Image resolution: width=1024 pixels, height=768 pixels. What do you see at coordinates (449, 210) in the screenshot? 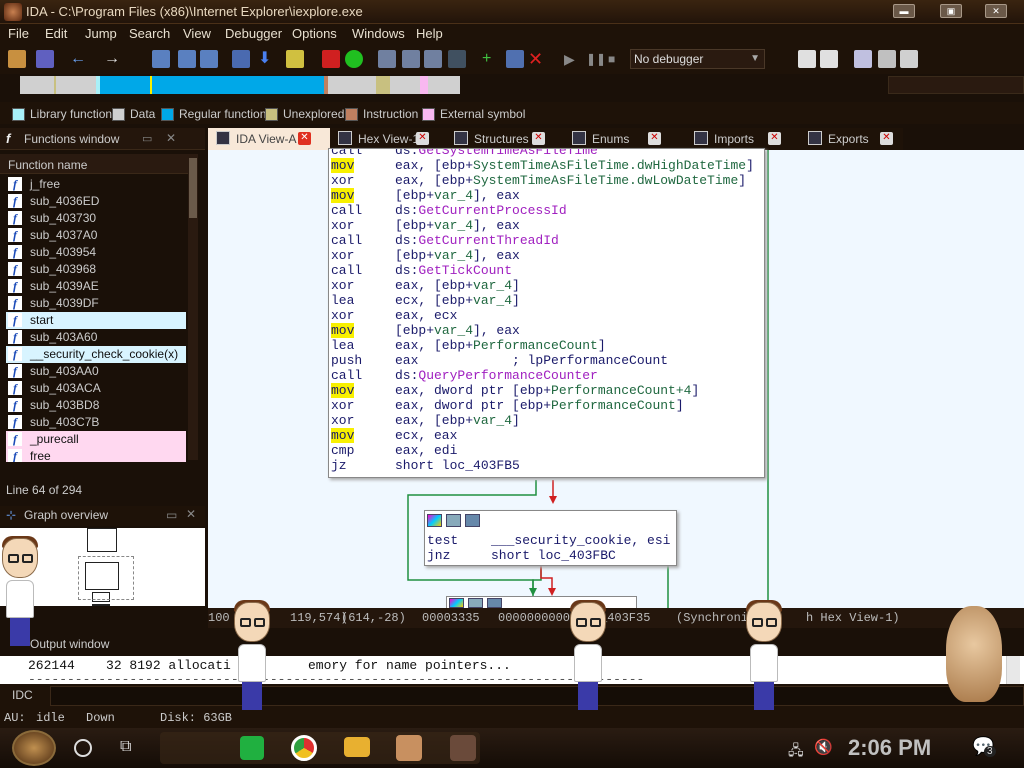
I see `code-line: call ds:GetCurrentProcessId` at bounding box center [449, 210].